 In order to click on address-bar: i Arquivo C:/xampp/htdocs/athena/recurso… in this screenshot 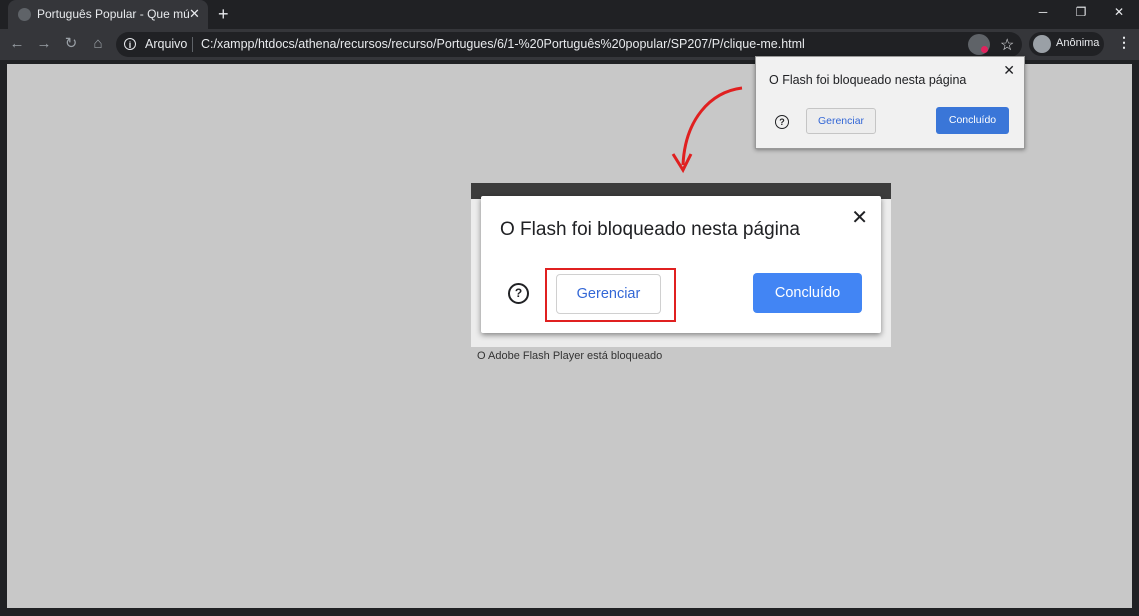, I will do `click(569, 44)`.